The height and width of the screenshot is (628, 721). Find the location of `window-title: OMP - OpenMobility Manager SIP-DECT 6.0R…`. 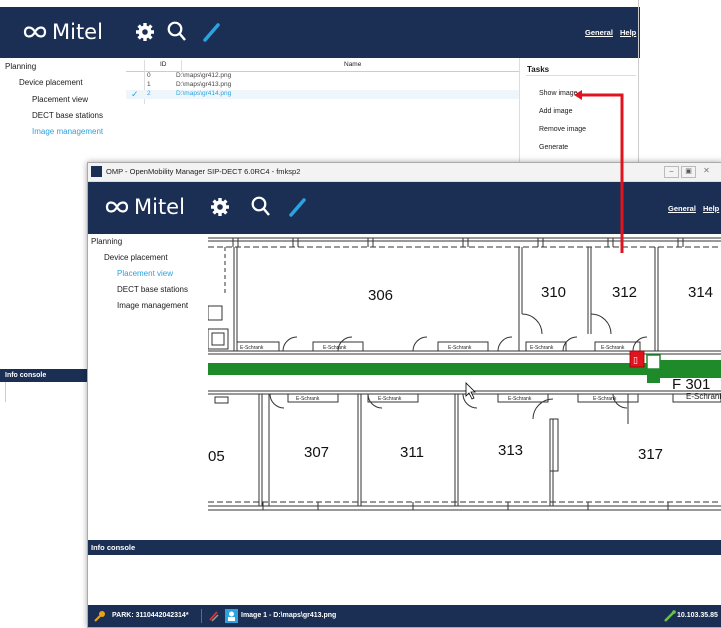

window-title: OMP - OpenMobility Manager SIP-DECT 6.0R… is located at coordinates (203, 171).